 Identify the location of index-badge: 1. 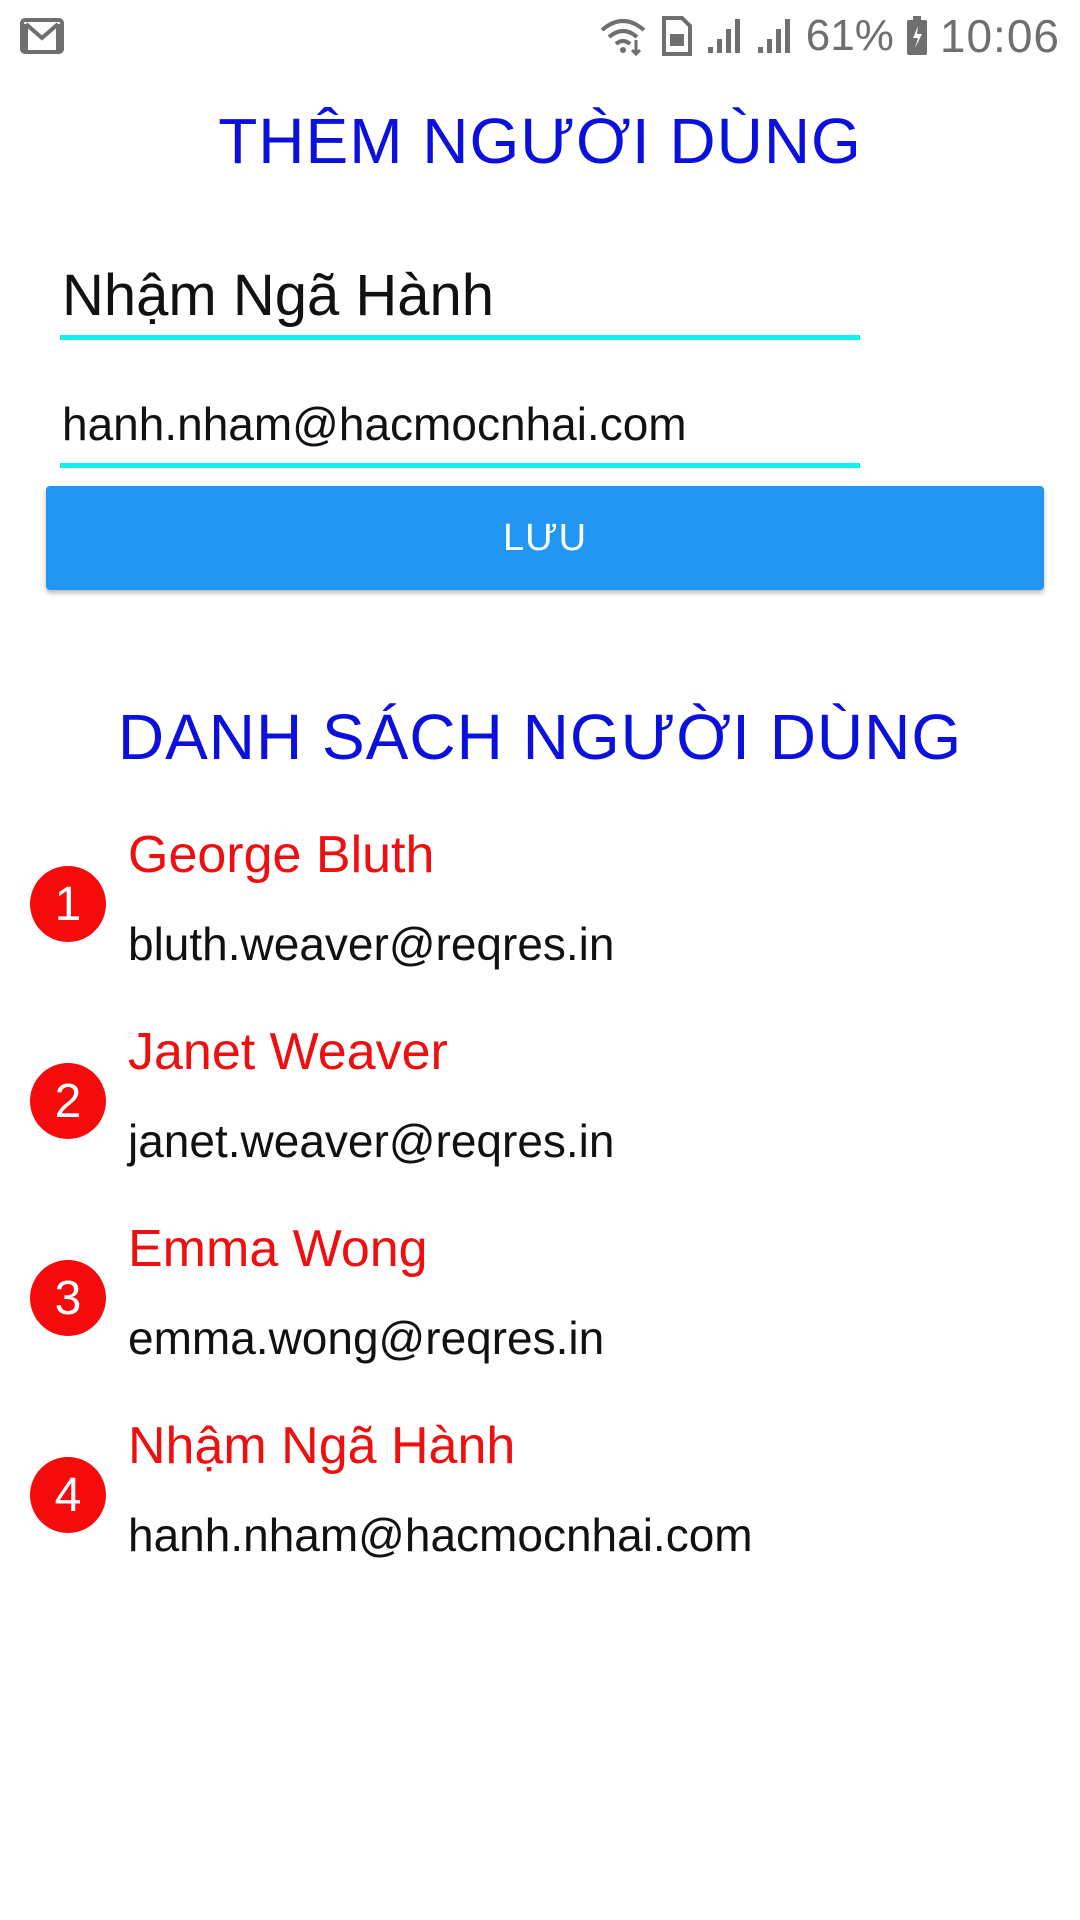
(68, 904).